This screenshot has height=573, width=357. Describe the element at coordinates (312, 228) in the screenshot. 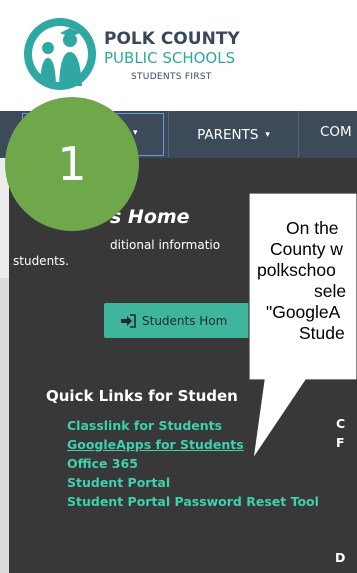

I see `callout-line: On the` at that location.